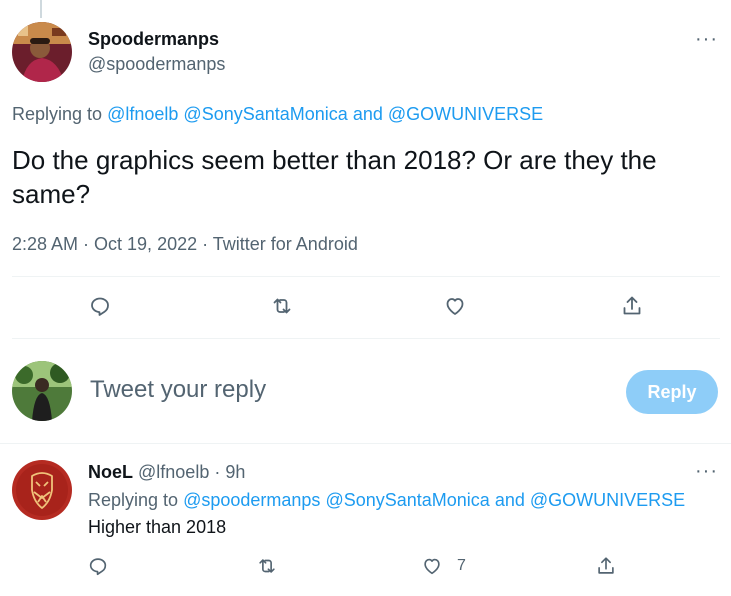 The width and height of the screenshot is (731, 596). Describe the element at coordinates (156, 64) in the screenshot. I see `author-handle: @spoodermanps` at that location.